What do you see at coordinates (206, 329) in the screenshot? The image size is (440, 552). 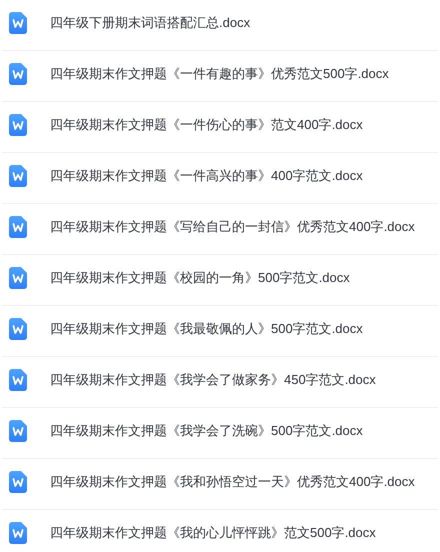 I see `file-name: 四年级期末作文押题《我最敬佩的人》500字范文.docx` at bounding box center [206, 329].